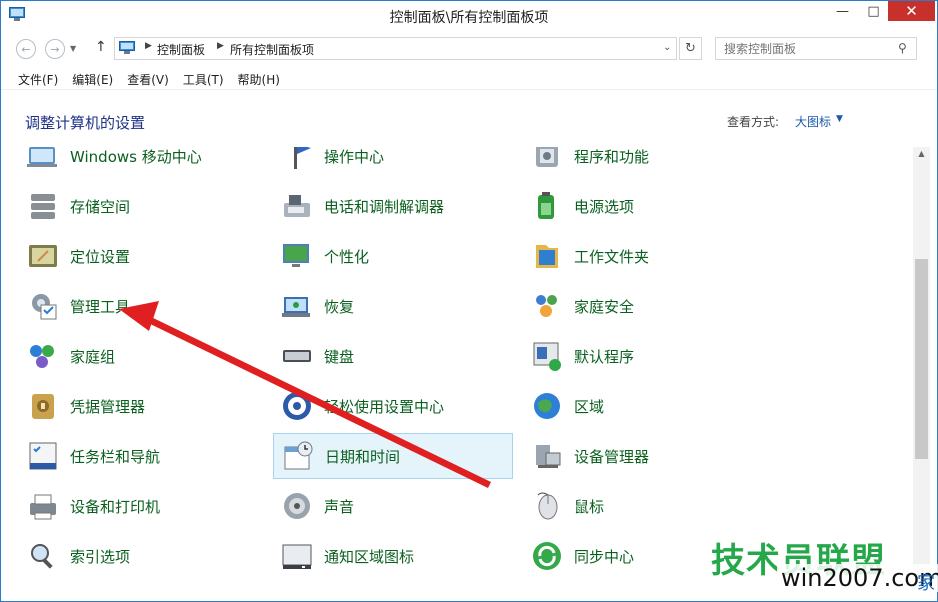  I want to click on search-icon: ⚲, so click(902, 48).